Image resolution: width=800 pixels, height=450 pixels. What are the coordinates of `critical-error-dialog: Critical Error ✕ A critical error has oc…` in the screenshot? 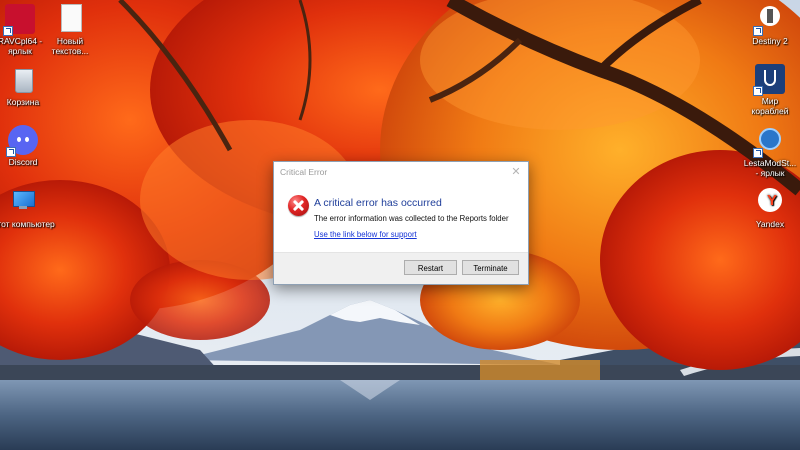 It's located at (401, 223).